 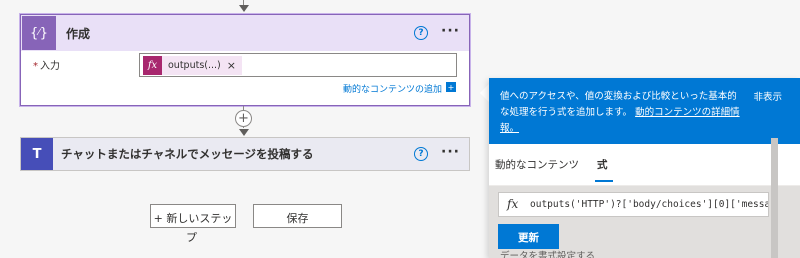 I want to click on format-data-label: データを書式設定する, so click(x=547, y=253).